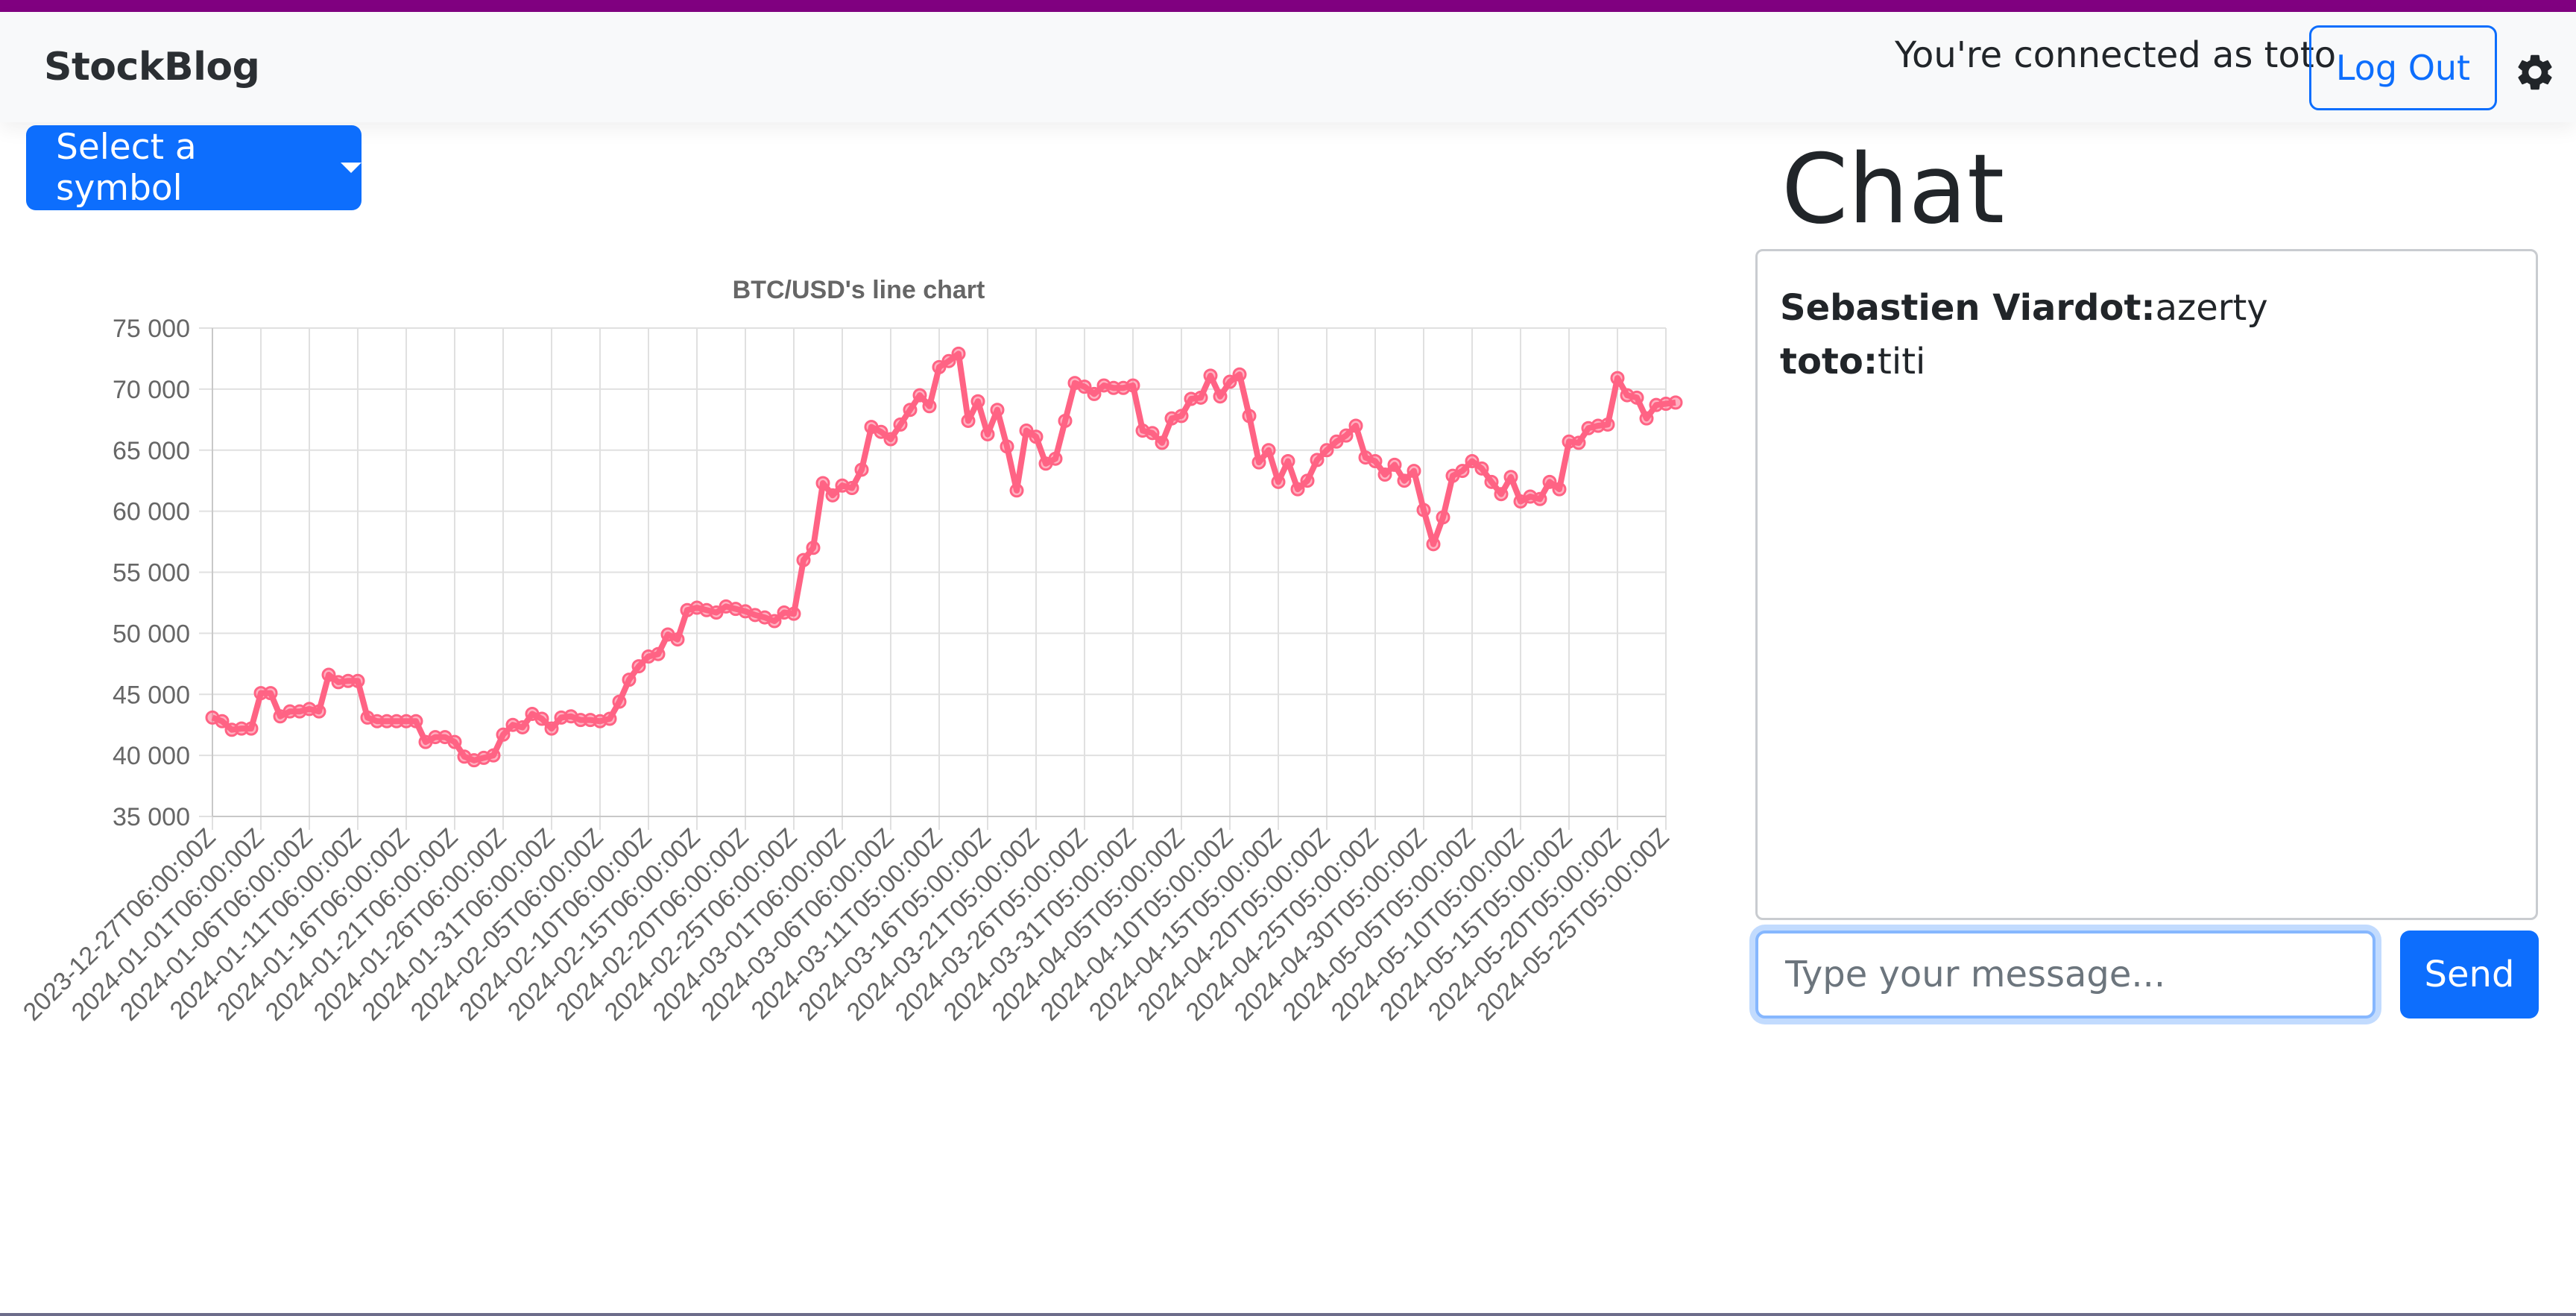 The width and height of the screenshot is (2576, 1316). What do you see at coordinates (2116, 55) in the screenshot?
I see `connected-user-text: You're connected as toto` at bounding box center [2116, 55].